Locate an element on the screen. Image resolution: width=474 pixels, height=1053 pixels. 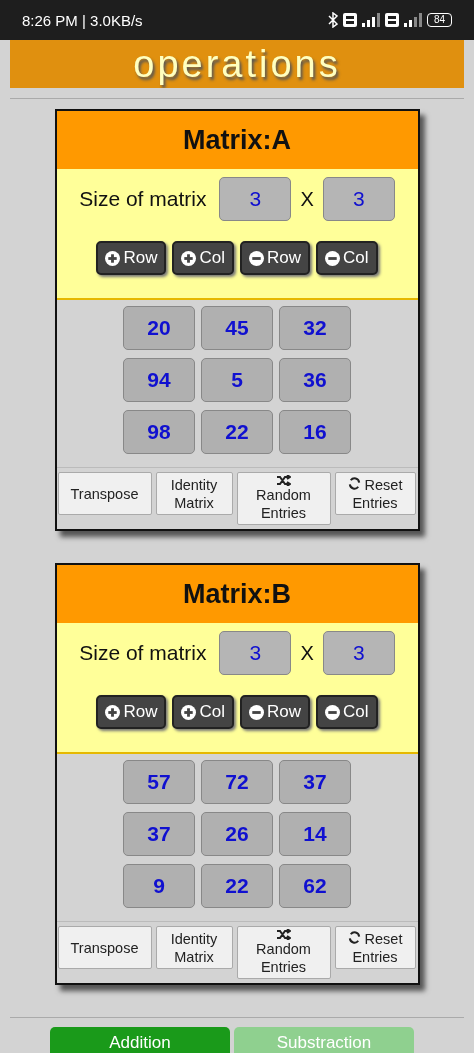
entry-field: 72 is located at coordinates (237, 782).